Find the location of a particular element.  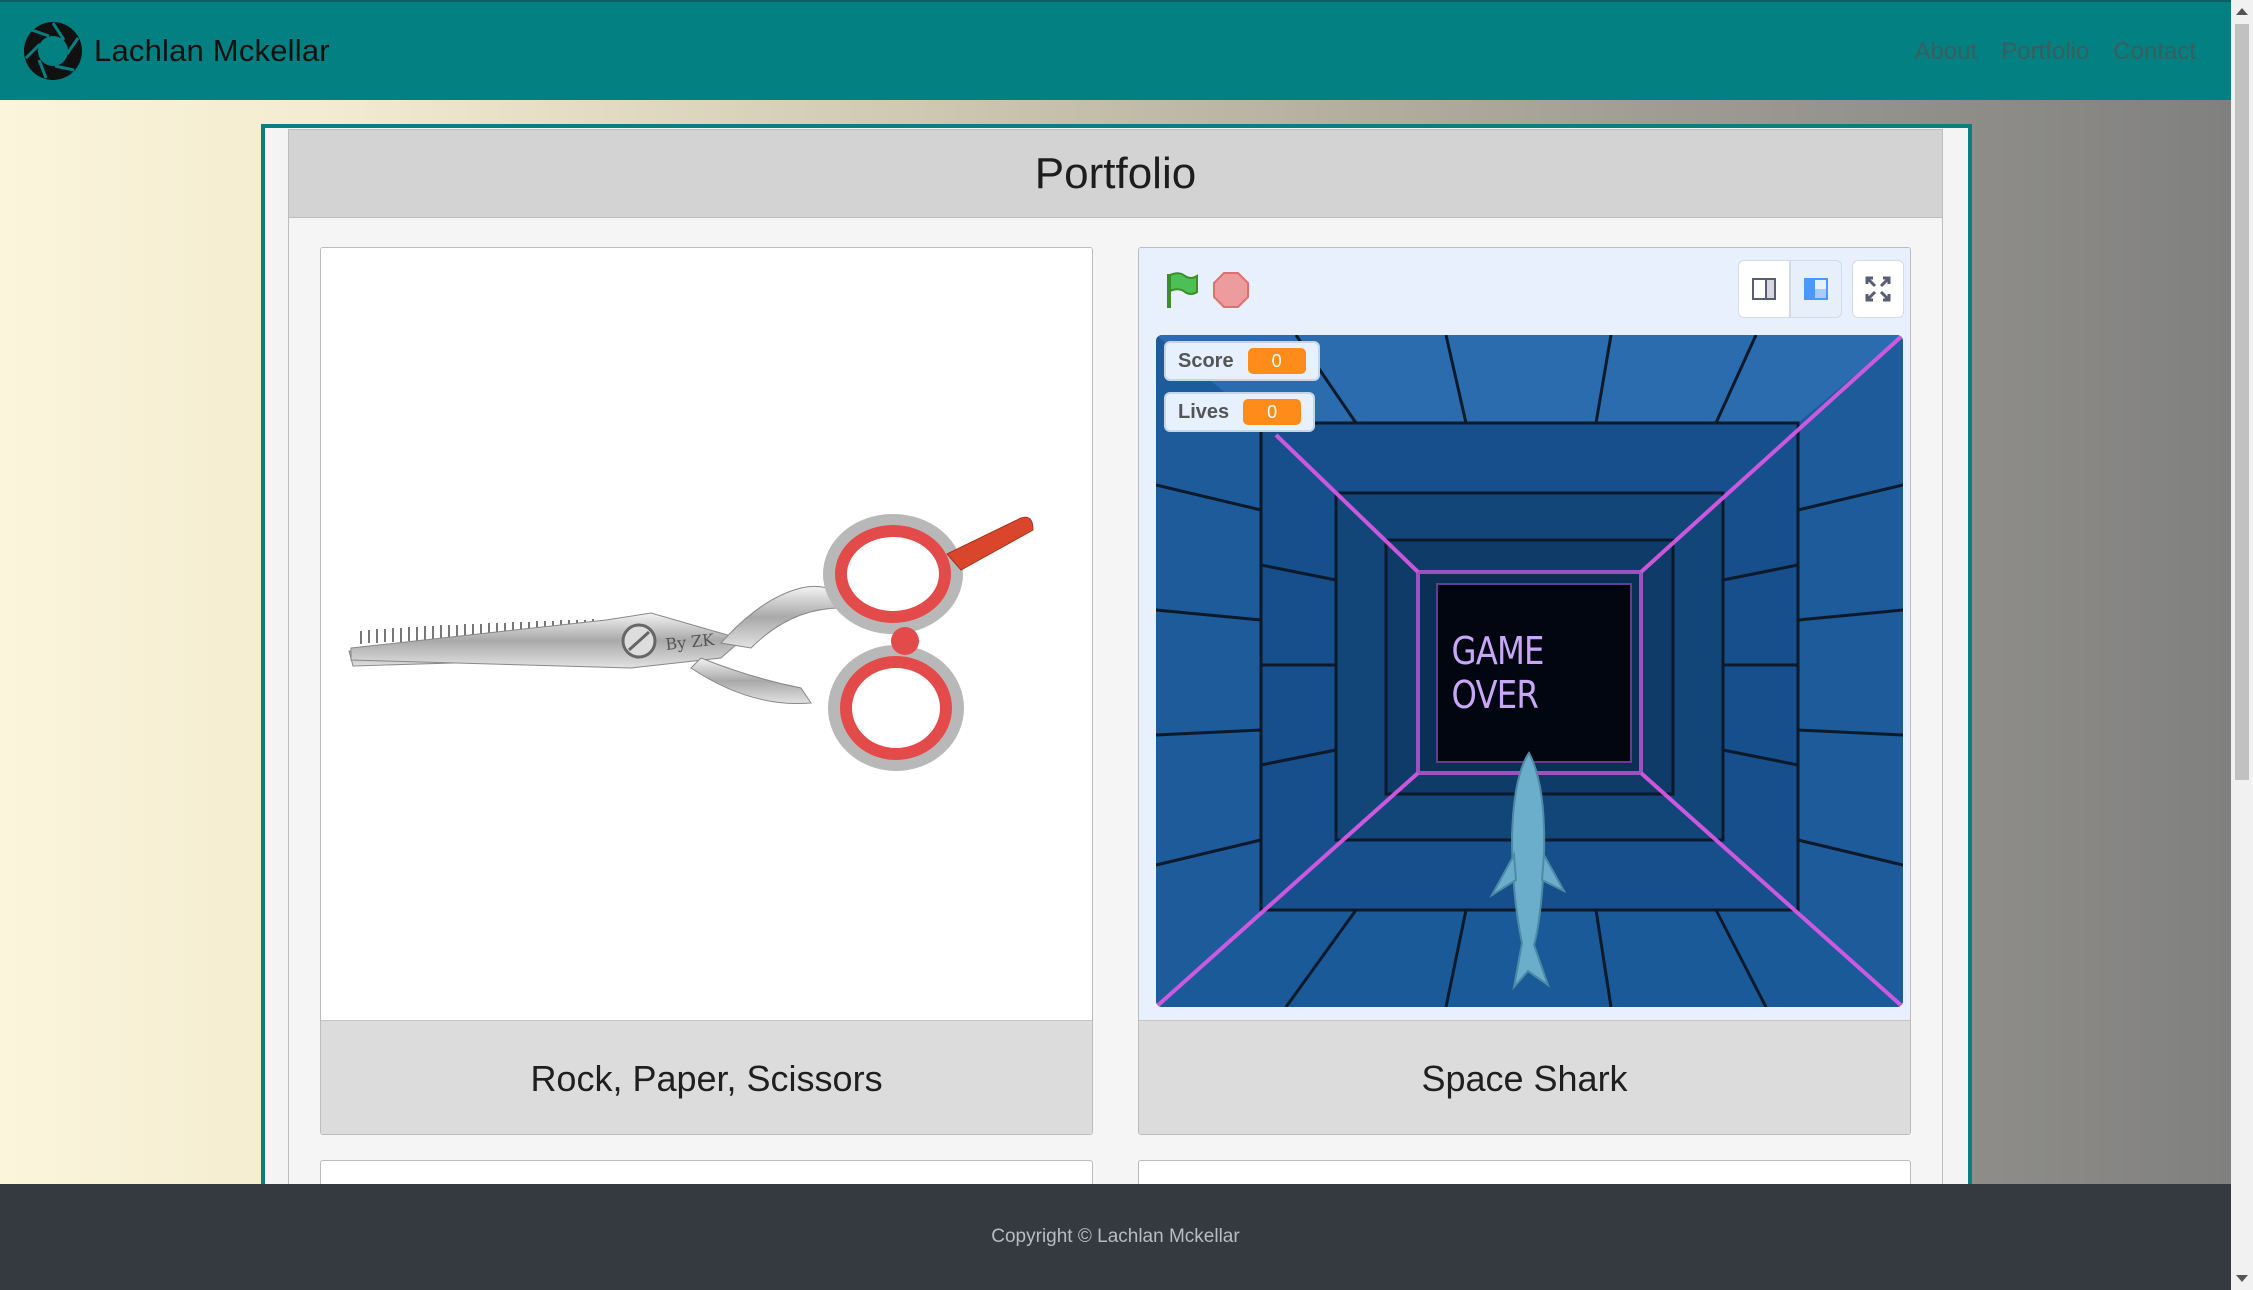

footer: Copyright © Lachlan Mckellar is located at coordinates (1115, 1237).